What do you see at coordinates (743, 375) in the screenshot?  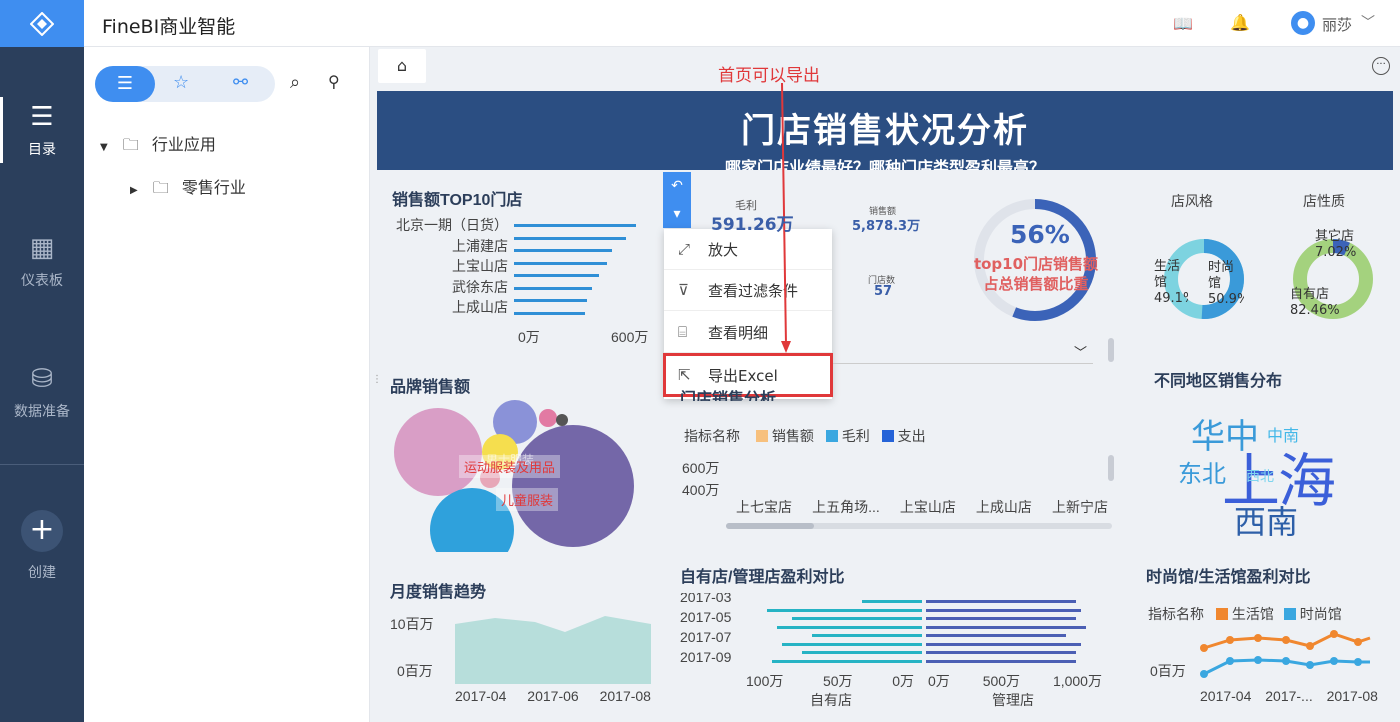 I see `menu-label: 导出Excel` at bounding box center [743, 375].